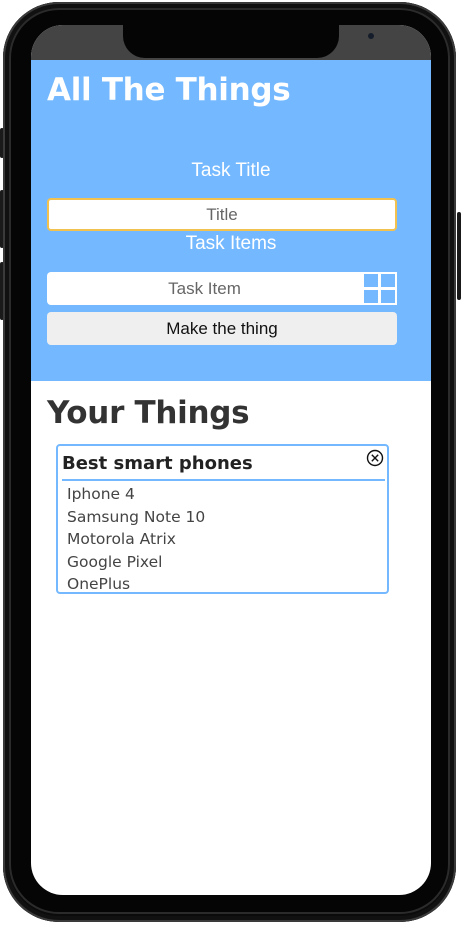 This screenshot has height=926, width=461. I want to click on app-title: All The Things, so click(169, 90).